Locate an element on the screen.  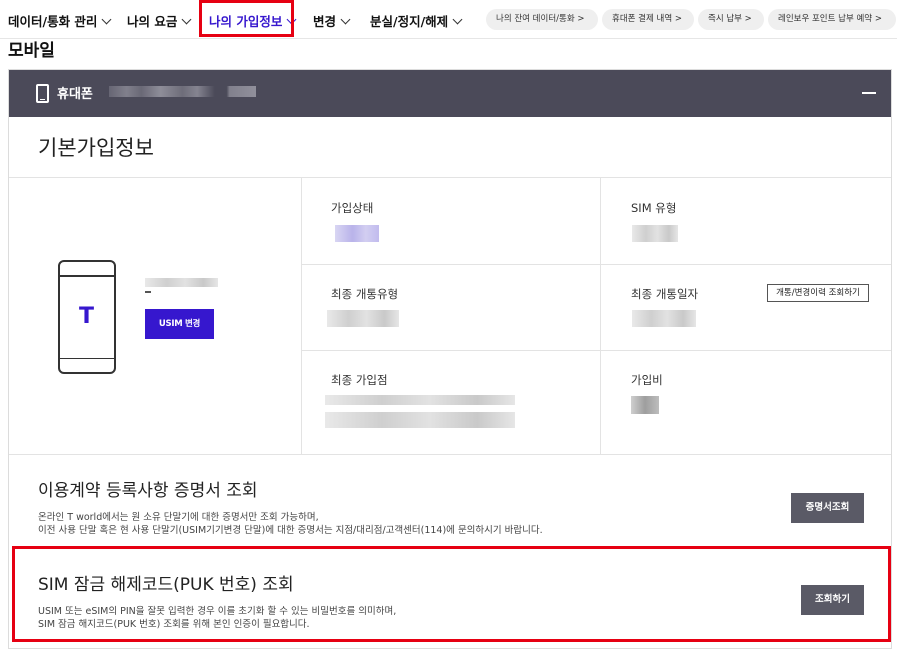
device-type-label: 휴대폰 is located at coordinates (75, 94).